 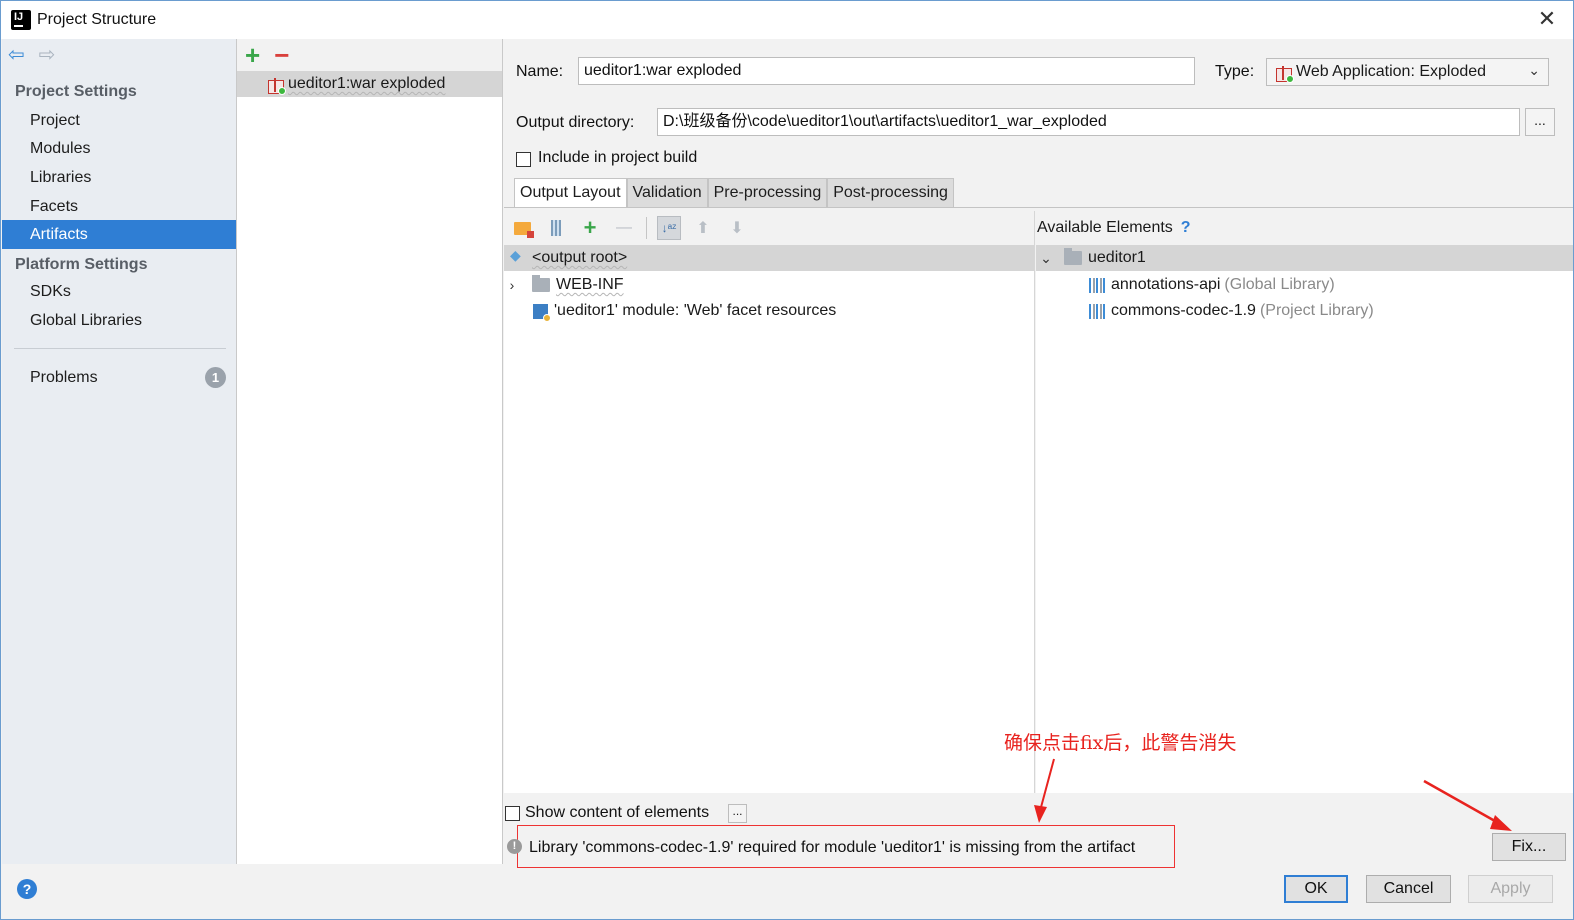 What do you see at coordinates (646, 228) in the screenshot?
I see `toolbar-separator` at bounding box center [646, 228].